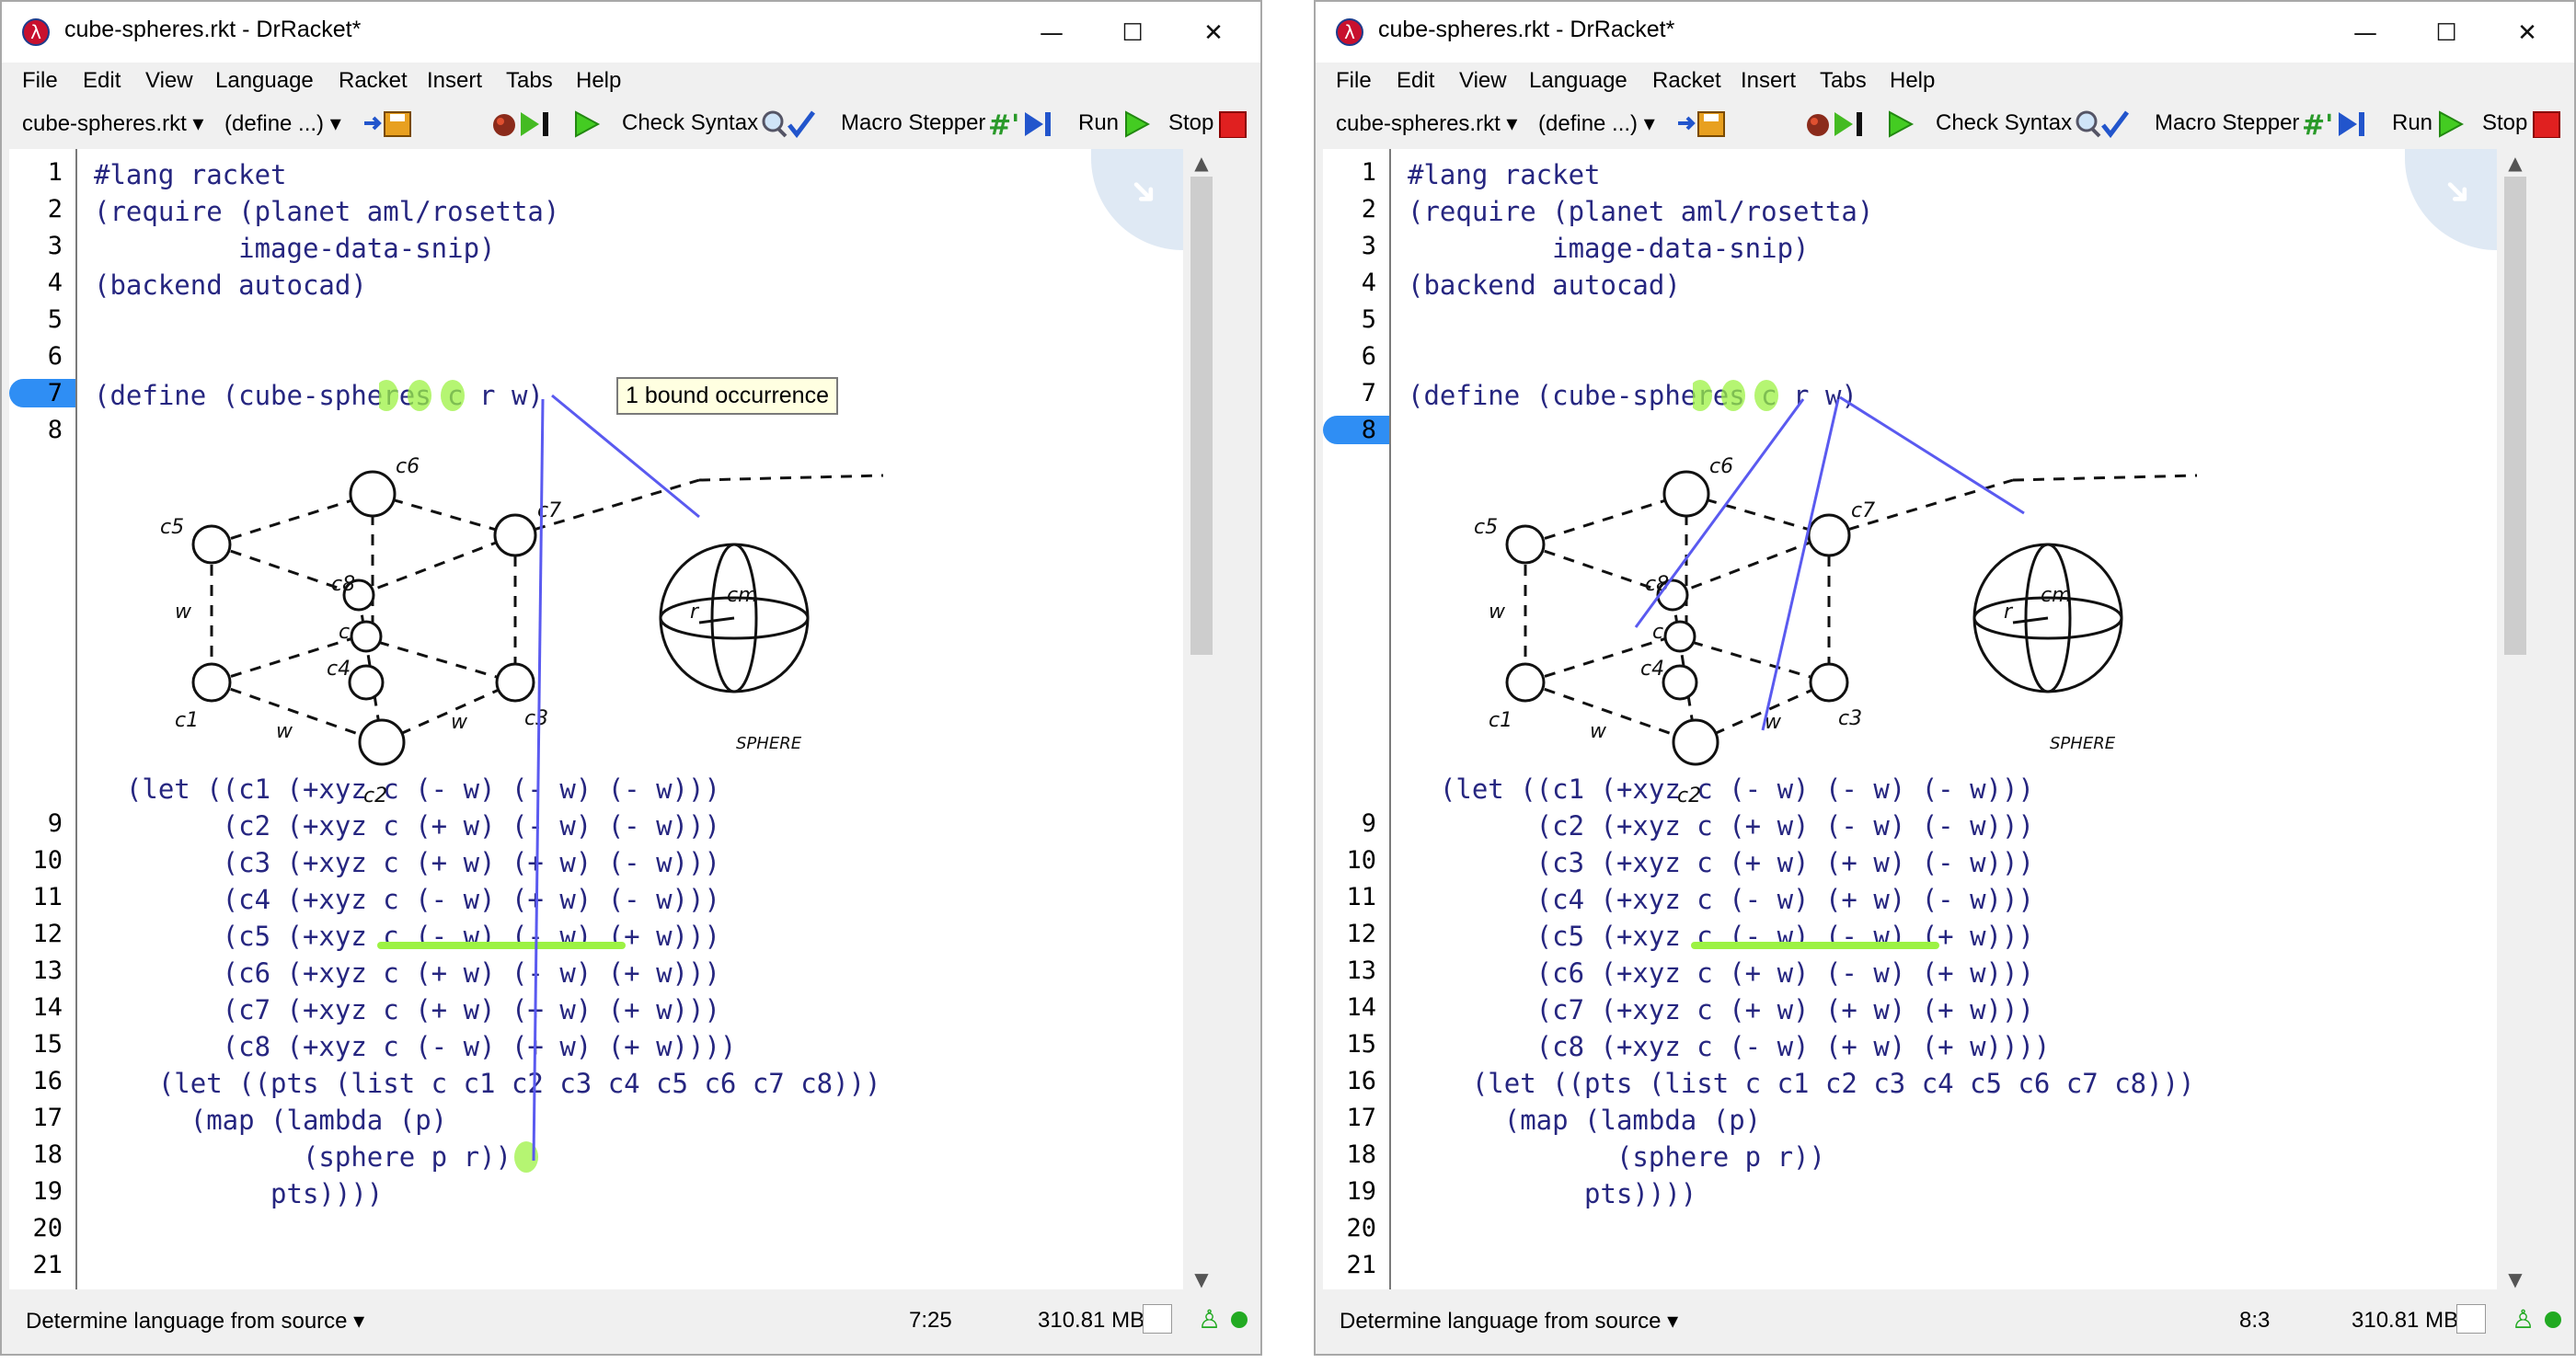 Image resolution: width=2576 pixels, height=1363 pixels. Describe the element at coordinates (339, 669) in the screenshot. I see `sketch-label-c4: c4` at that location.